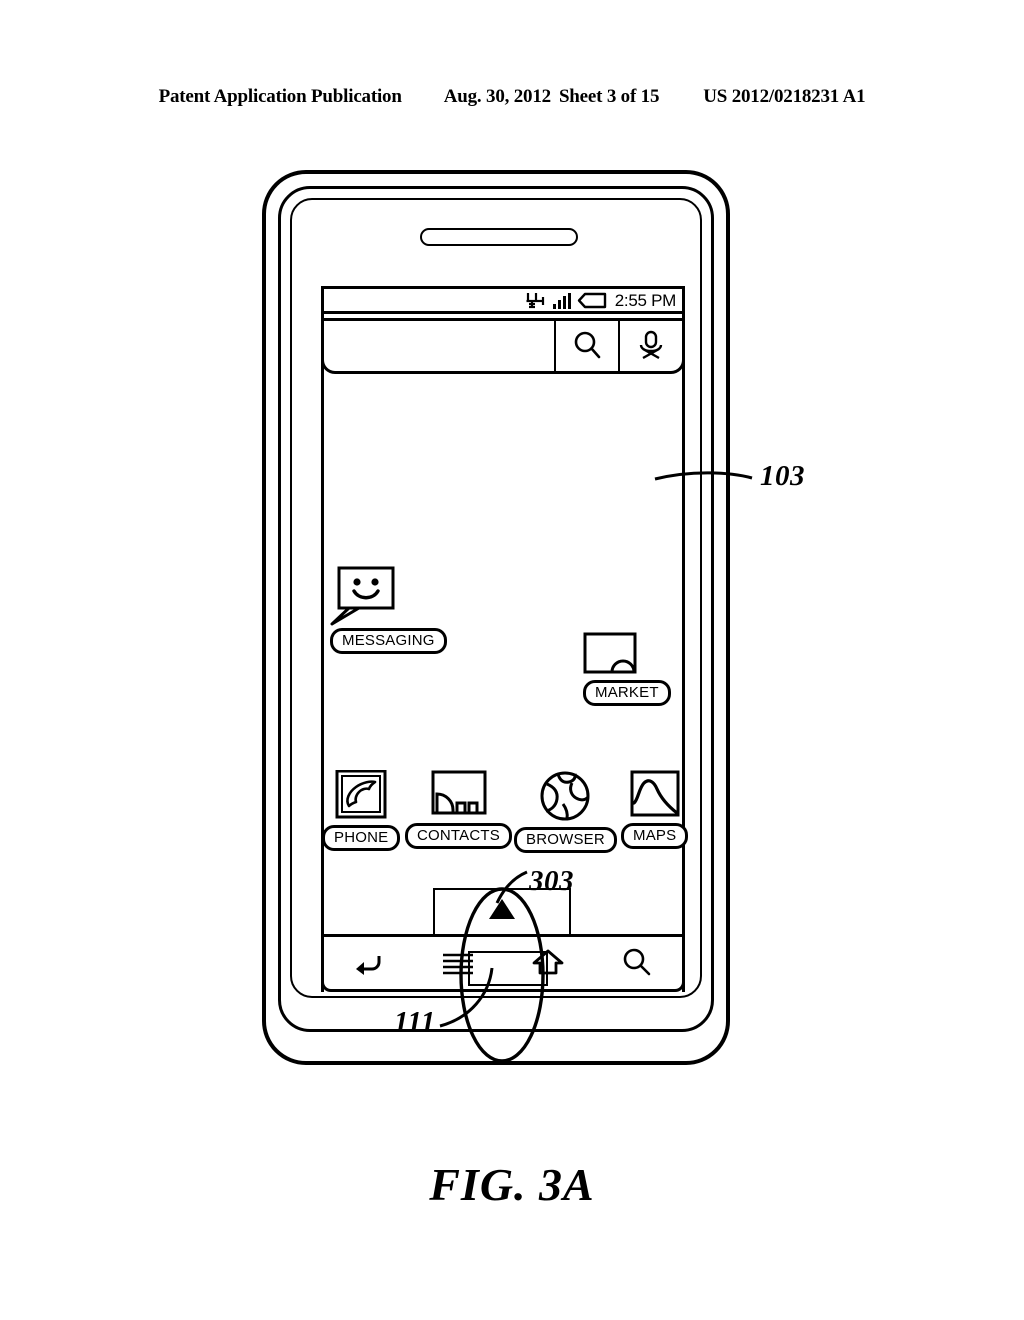 The height and width of the screenshot is (1320, 1024). Describe the element at coordinates (645, 300) in the screenshot. I see `status-bar-time: 2:55 PM` at that location.